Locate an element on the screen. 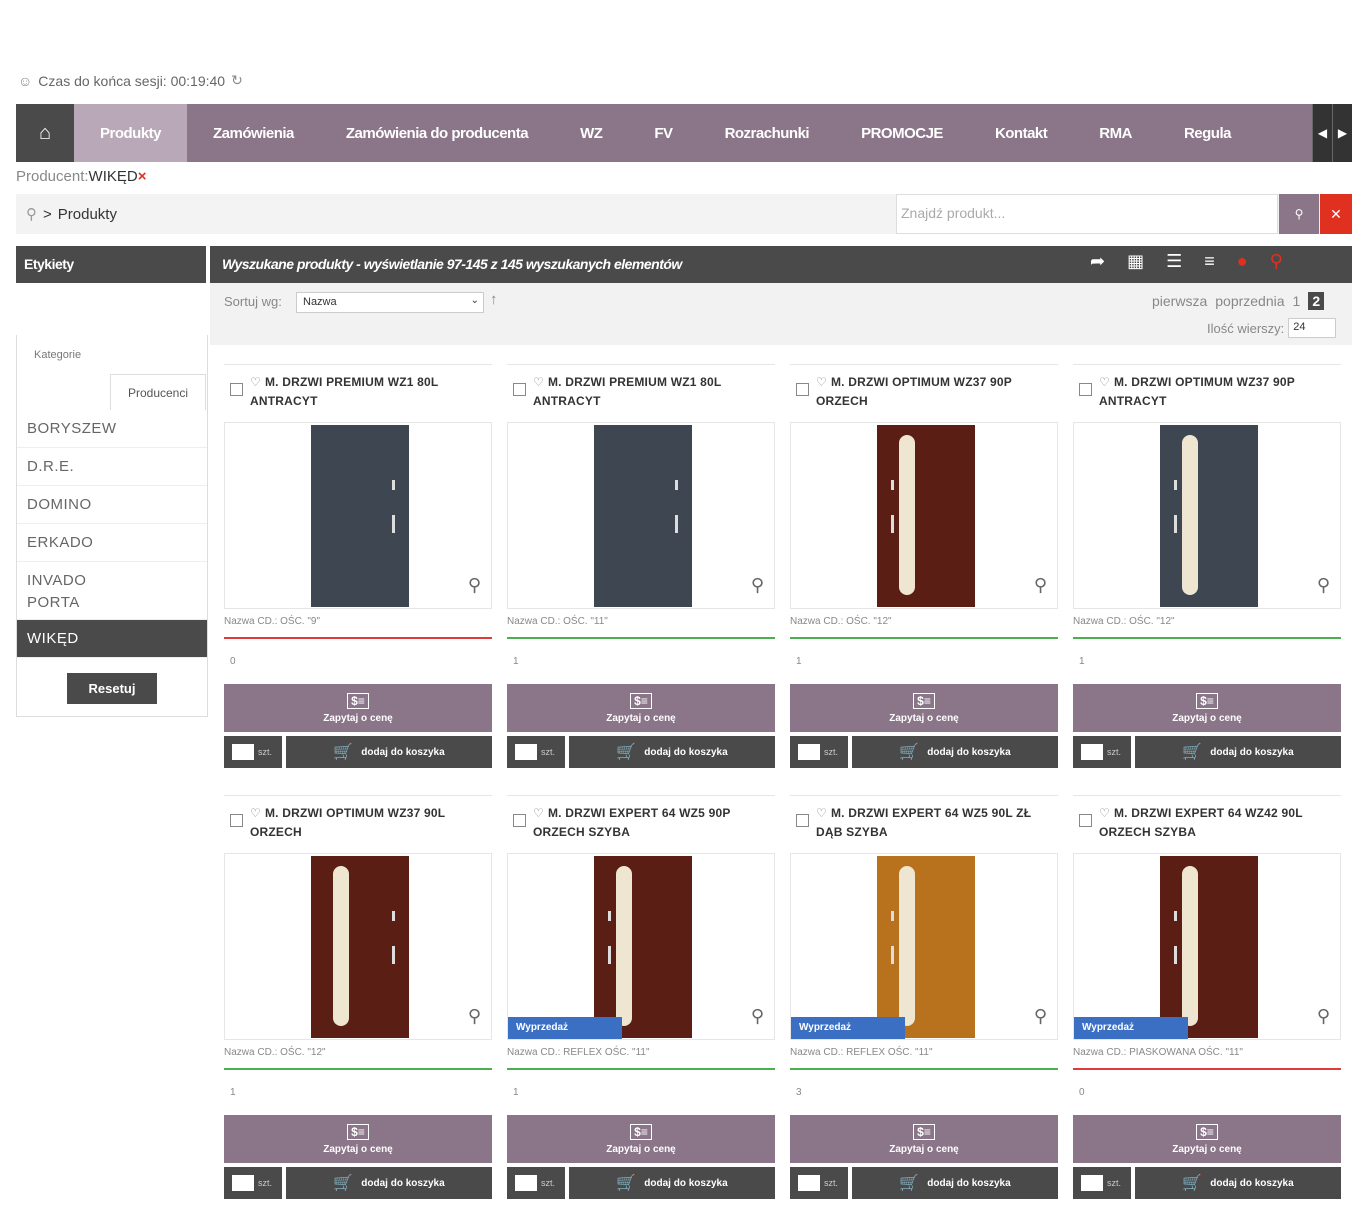  product-title: ♡ M. DRZWI EXPERT 64 WZ5 90L ZŁ DĄB SZYBA is located at coordinates (934, 823).